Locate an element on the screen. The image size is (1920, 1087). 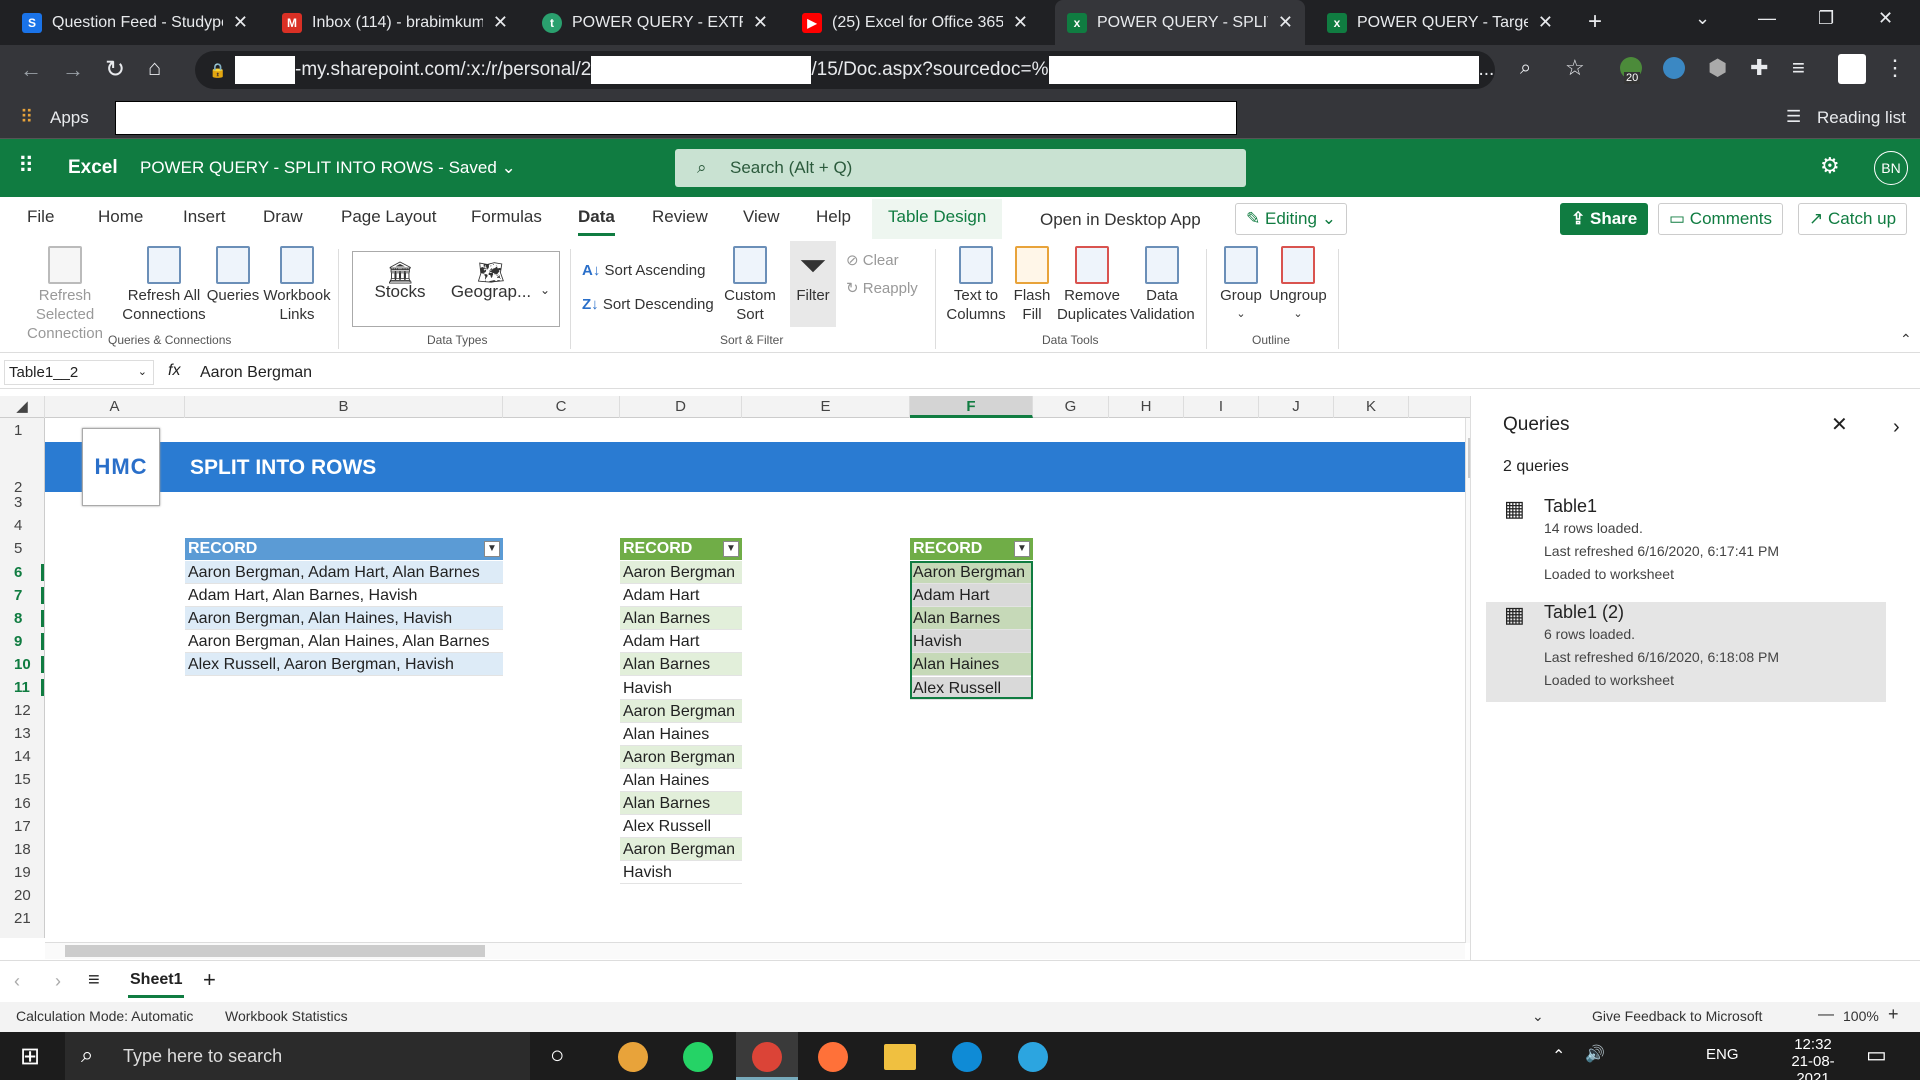
chevron-down-icon: ⌄ is located at coordinates (1538, 1016).